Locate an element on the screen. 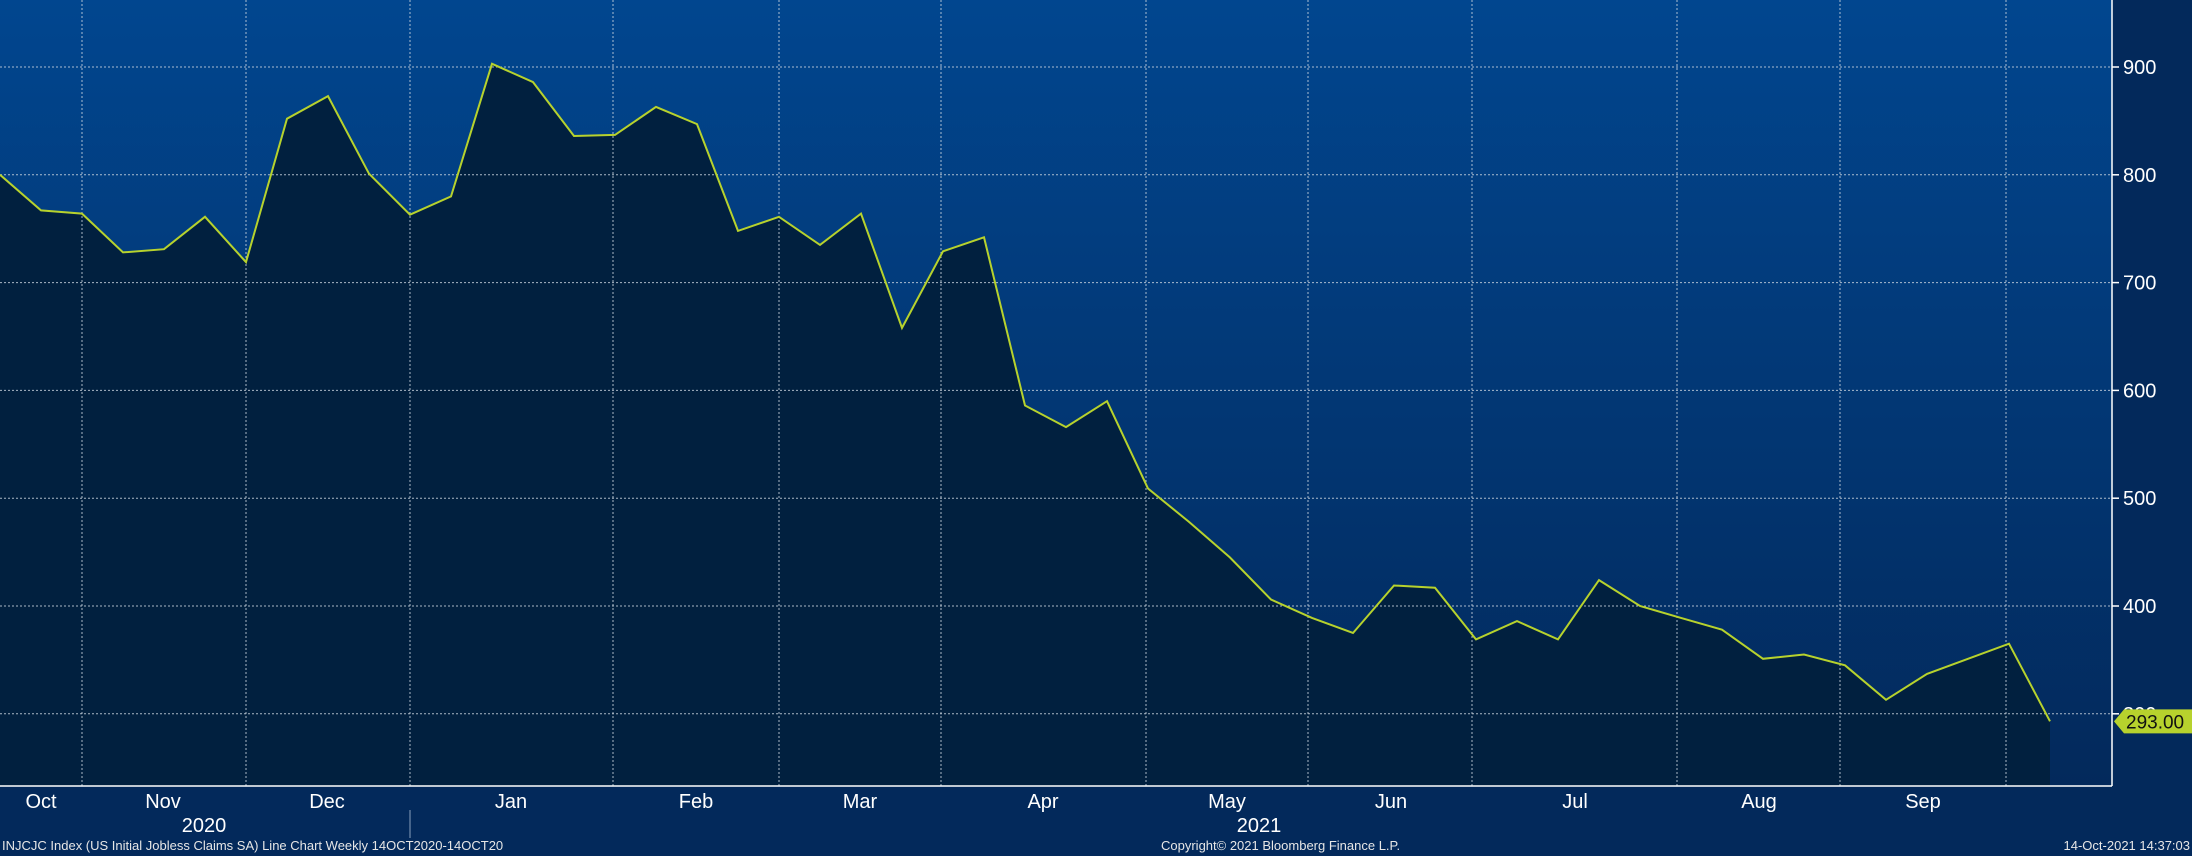  y-tick-label: 700 is located at coordinates (2139, 284).